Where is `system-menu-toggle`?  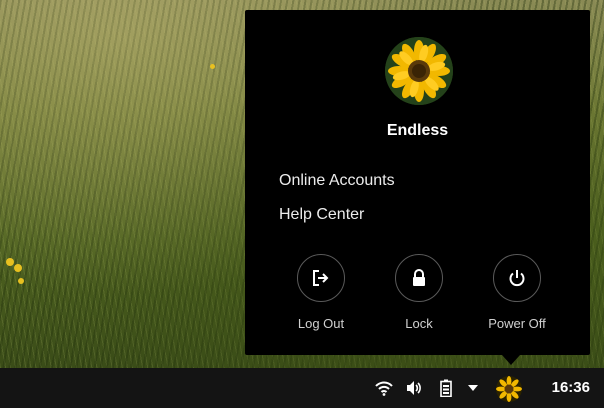
system-menu-toggle is located at coordinates (473, 388).